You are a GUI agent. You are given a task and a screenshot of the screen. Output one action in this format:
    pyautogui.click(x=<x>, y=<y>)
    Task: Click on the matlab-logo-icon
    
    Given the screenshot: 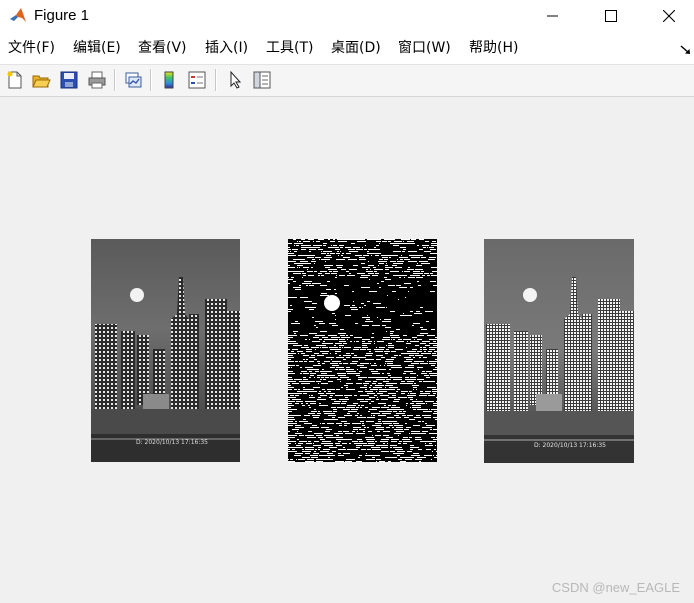 What is the action you would take?
    pyautogui.click(x=18, y=16)
    